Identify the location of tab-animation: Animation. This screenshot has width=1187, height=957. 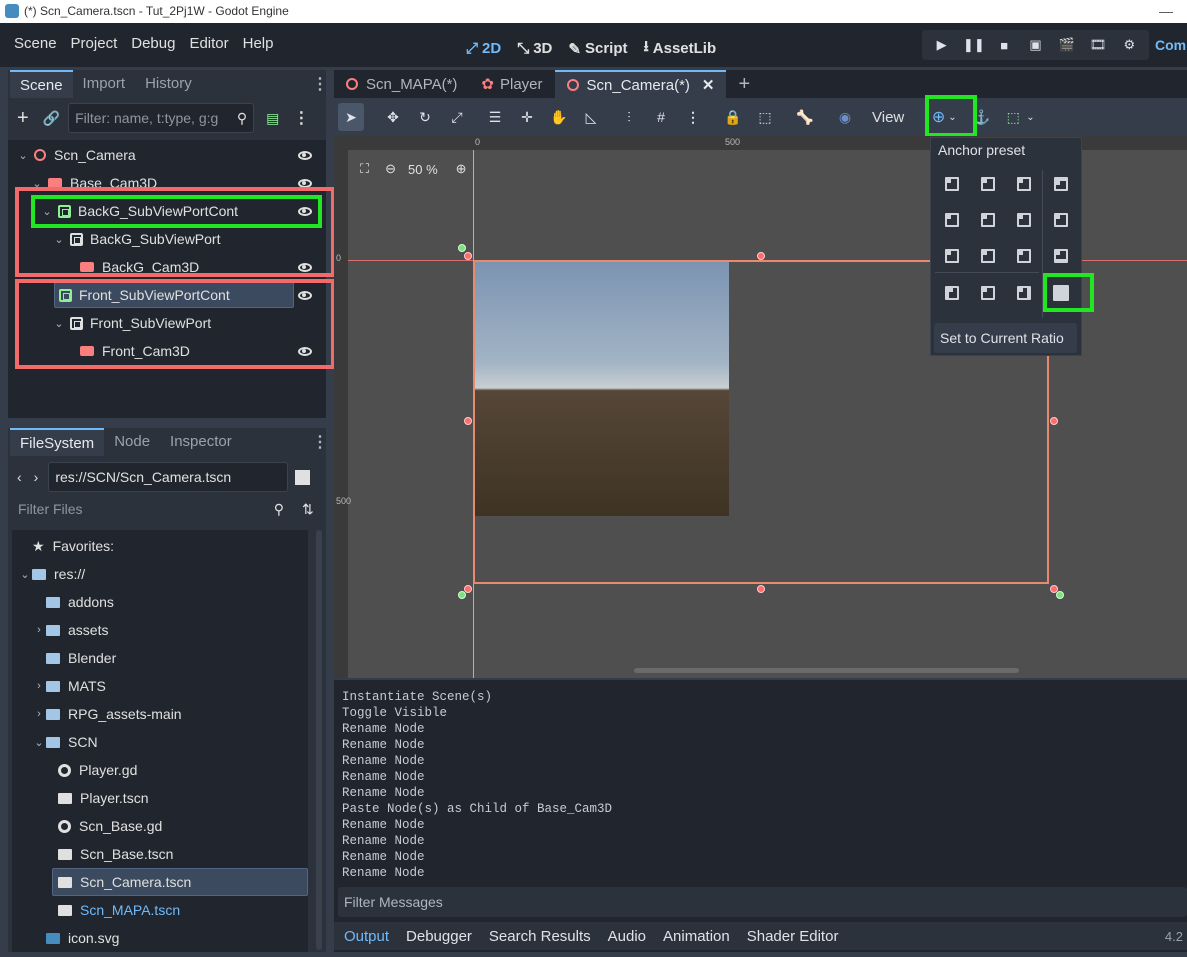
(696, 936).